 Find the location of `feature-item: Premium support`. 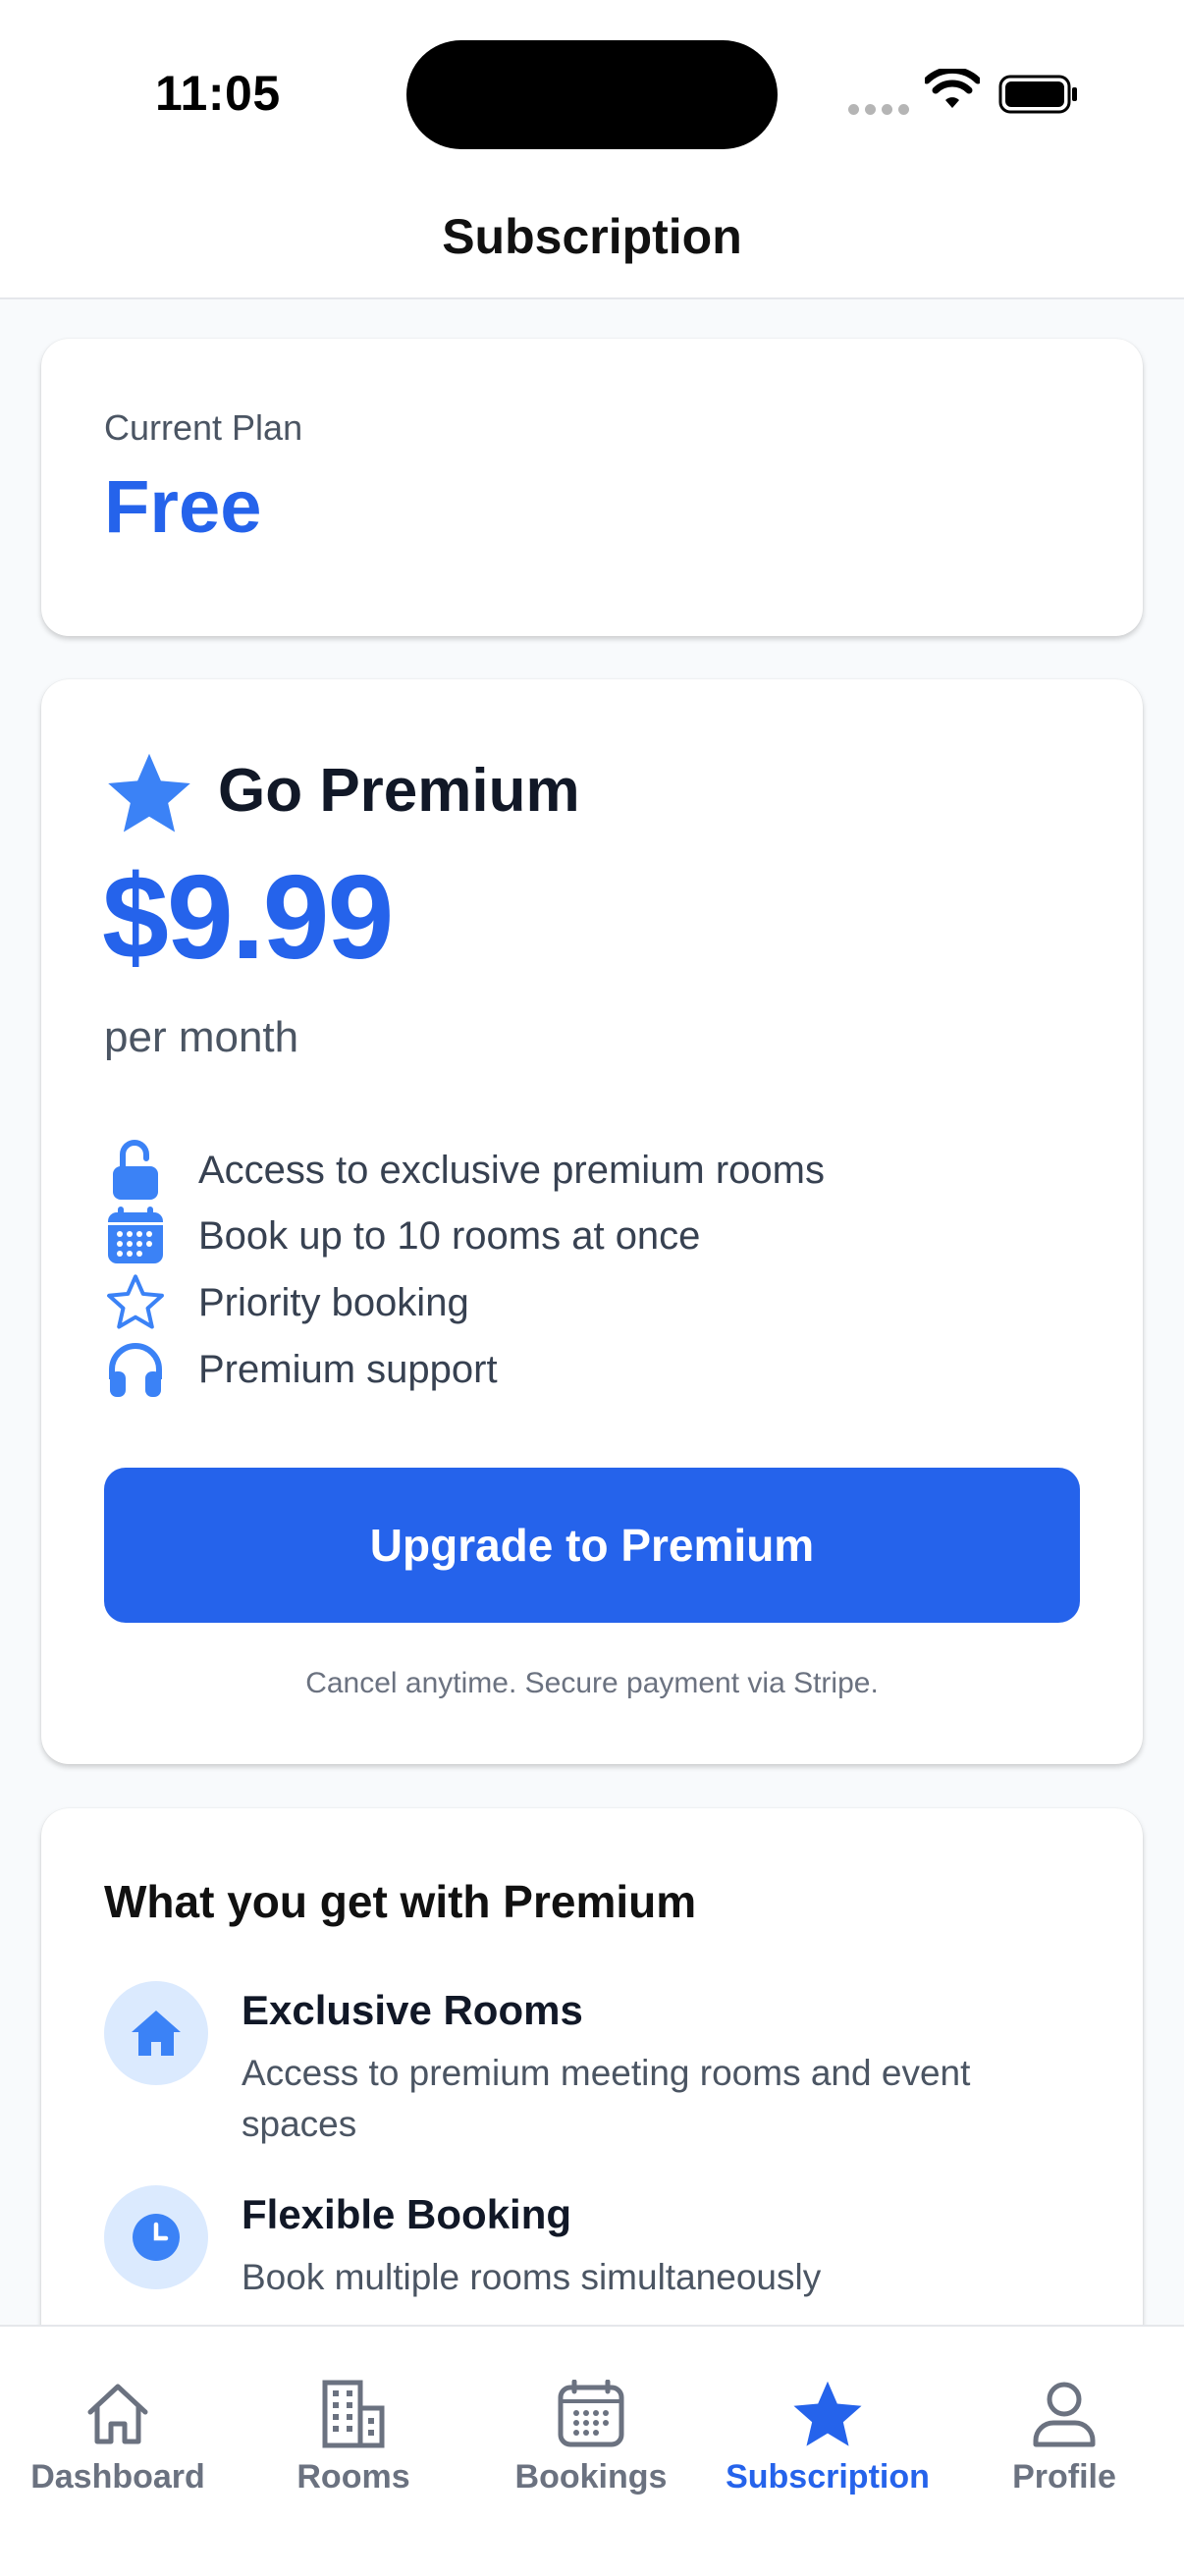

feature-item: Premium support is located at coordinates (301, 1369).